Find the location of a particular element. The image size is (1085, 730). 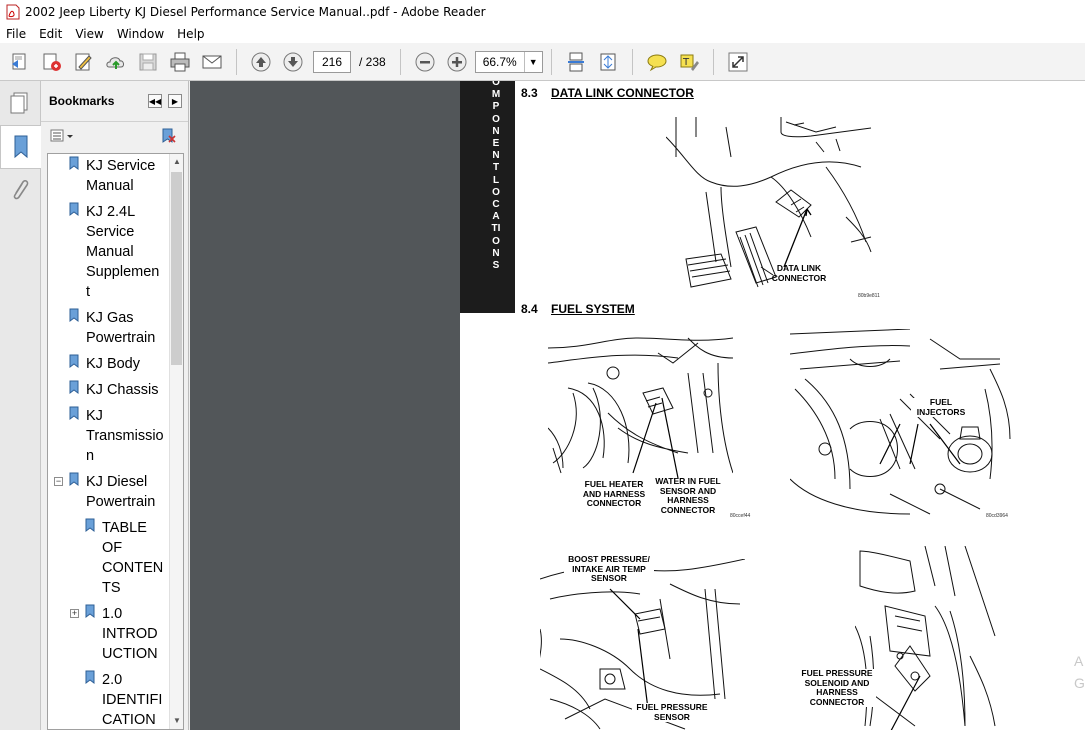

fit-page-button is located at coordinates (608, 62).